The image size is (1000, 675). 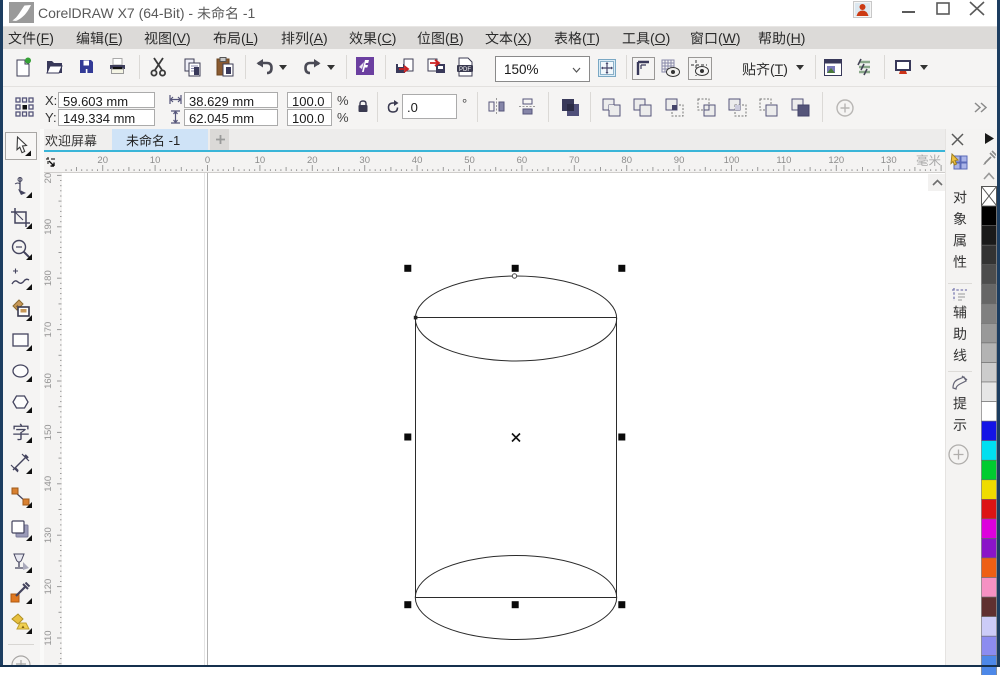 What do you see at coordinates (364, 160) in the screenshot?
I see `svg-text: 30` at bounding box center [364, 160].